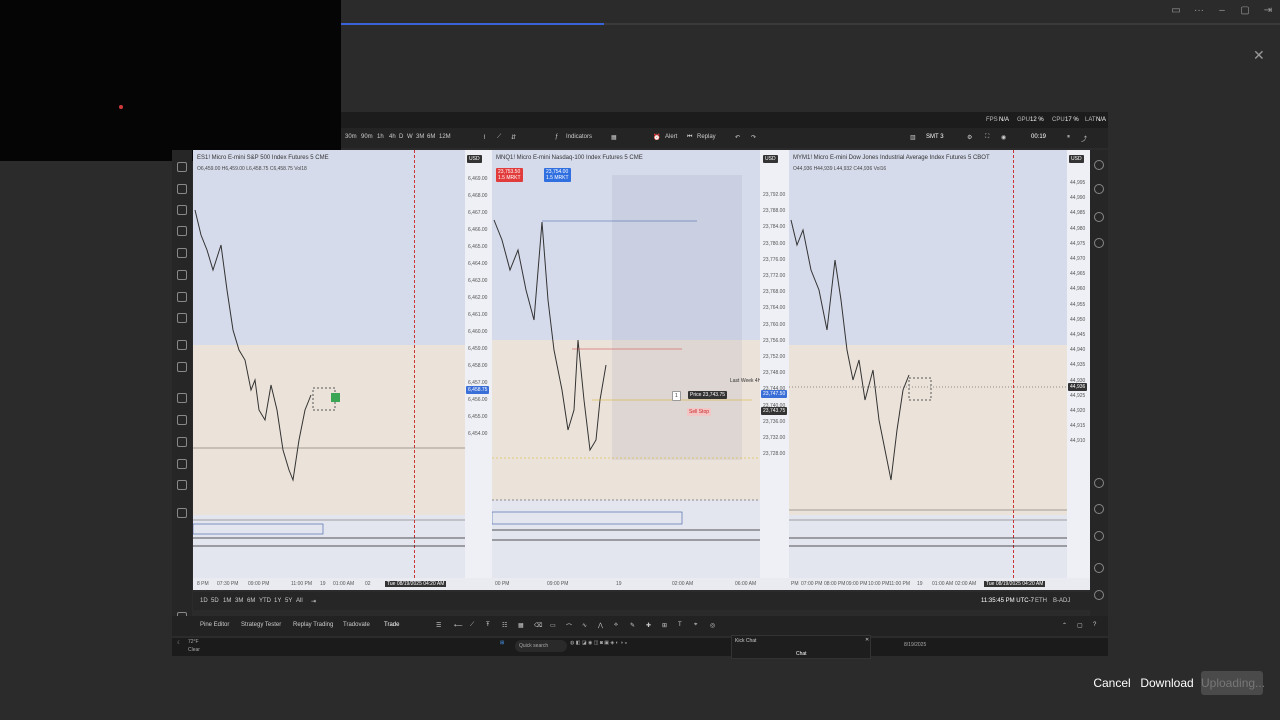 The width and height of the screenshot is (1280, 720). Describe the element at coordinates (182, 464) in the screenshot. I see `hide-icon` at that location.